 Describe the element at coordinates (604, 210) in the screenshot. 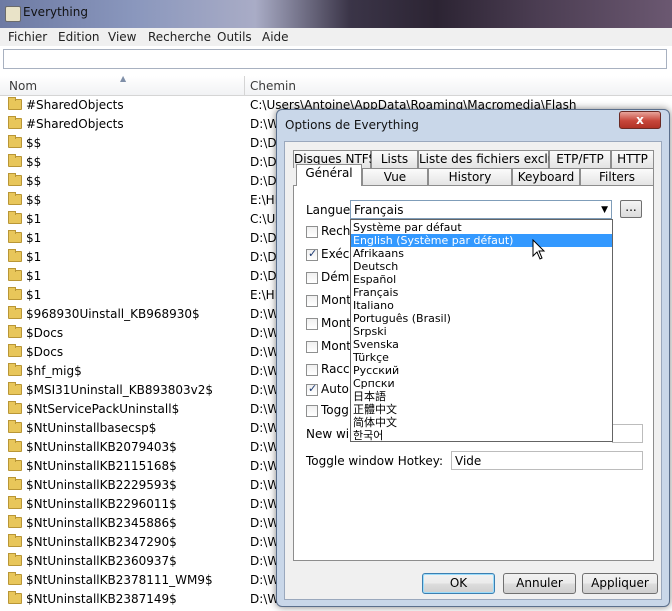

I see `chevron-down-icon: ▼` at that location.